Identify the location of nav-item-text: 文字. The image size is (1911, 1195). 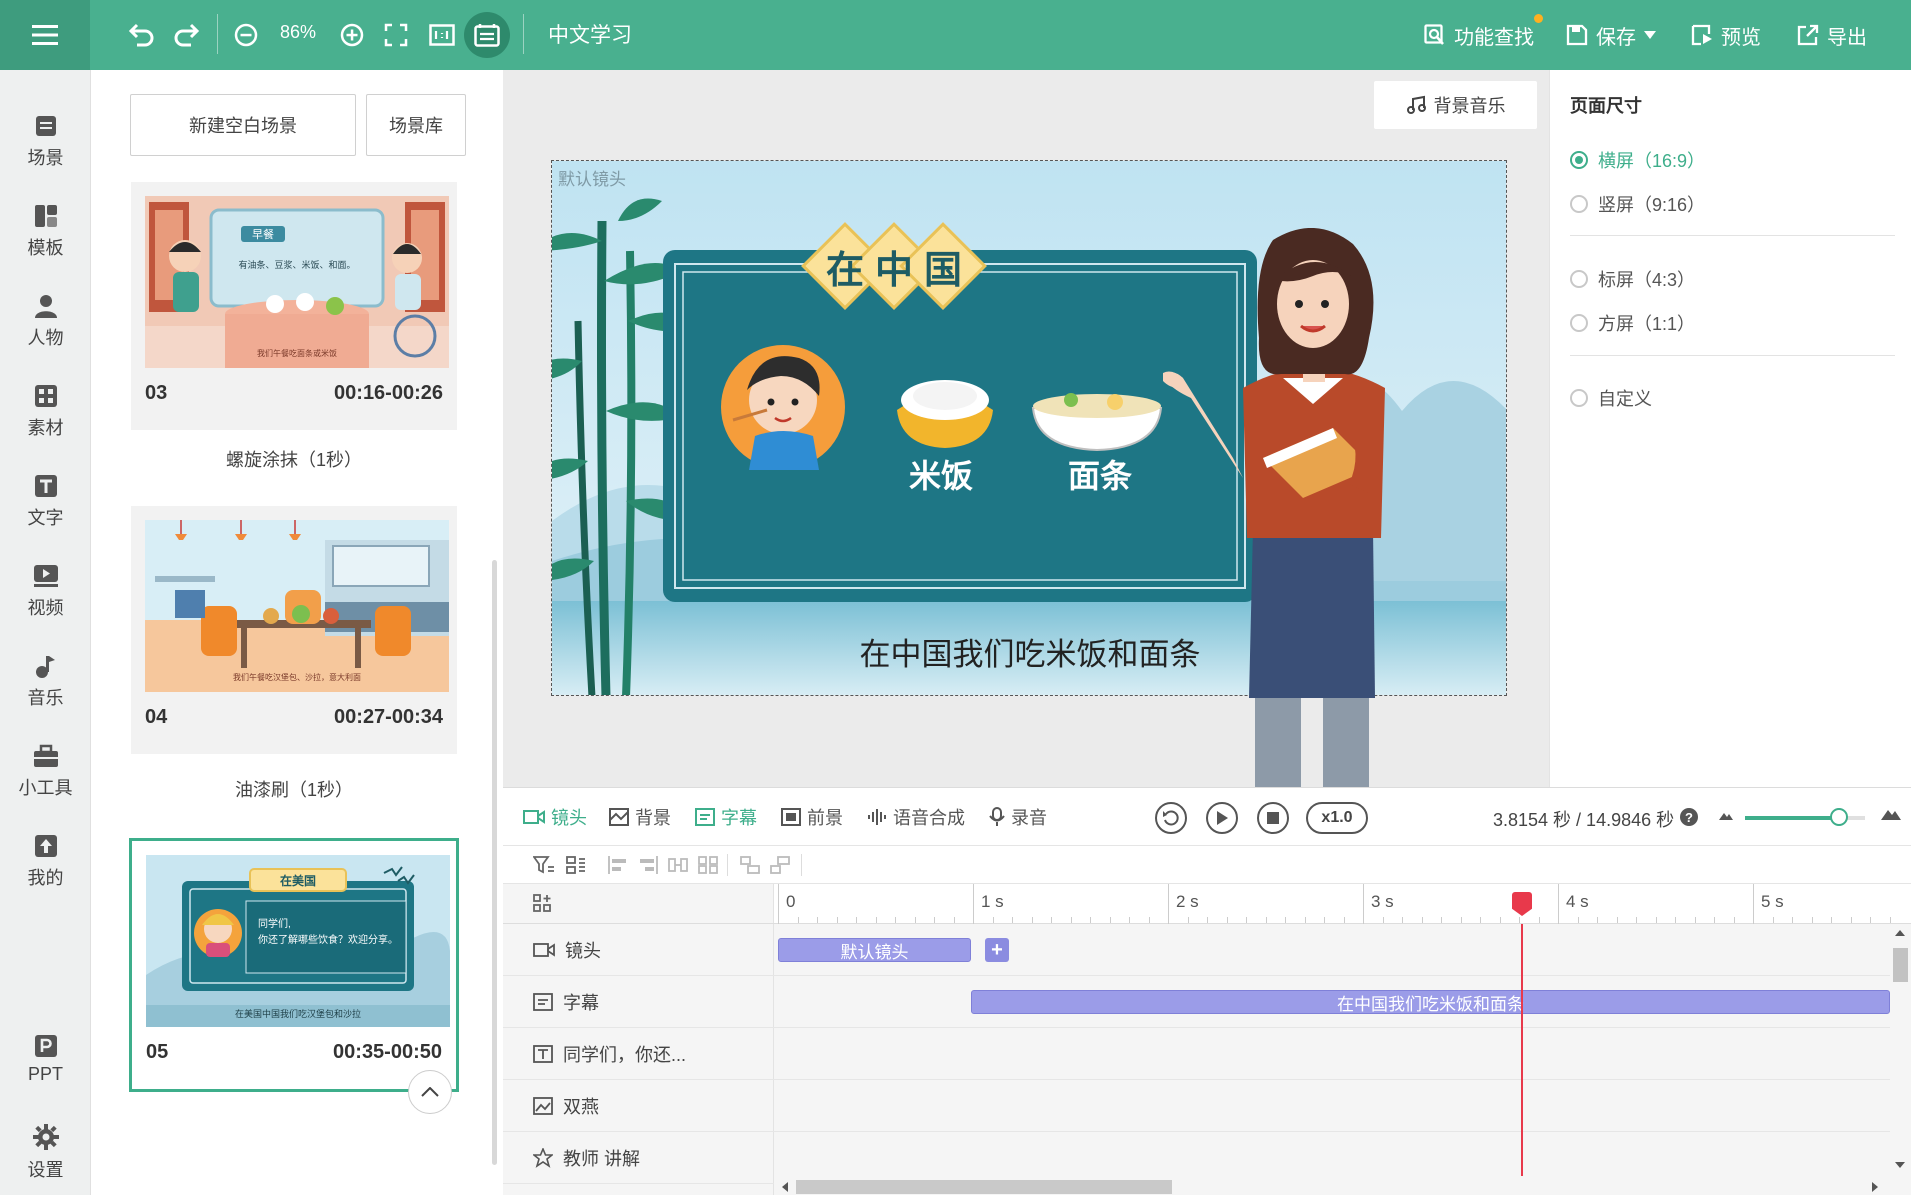
(45, 514).